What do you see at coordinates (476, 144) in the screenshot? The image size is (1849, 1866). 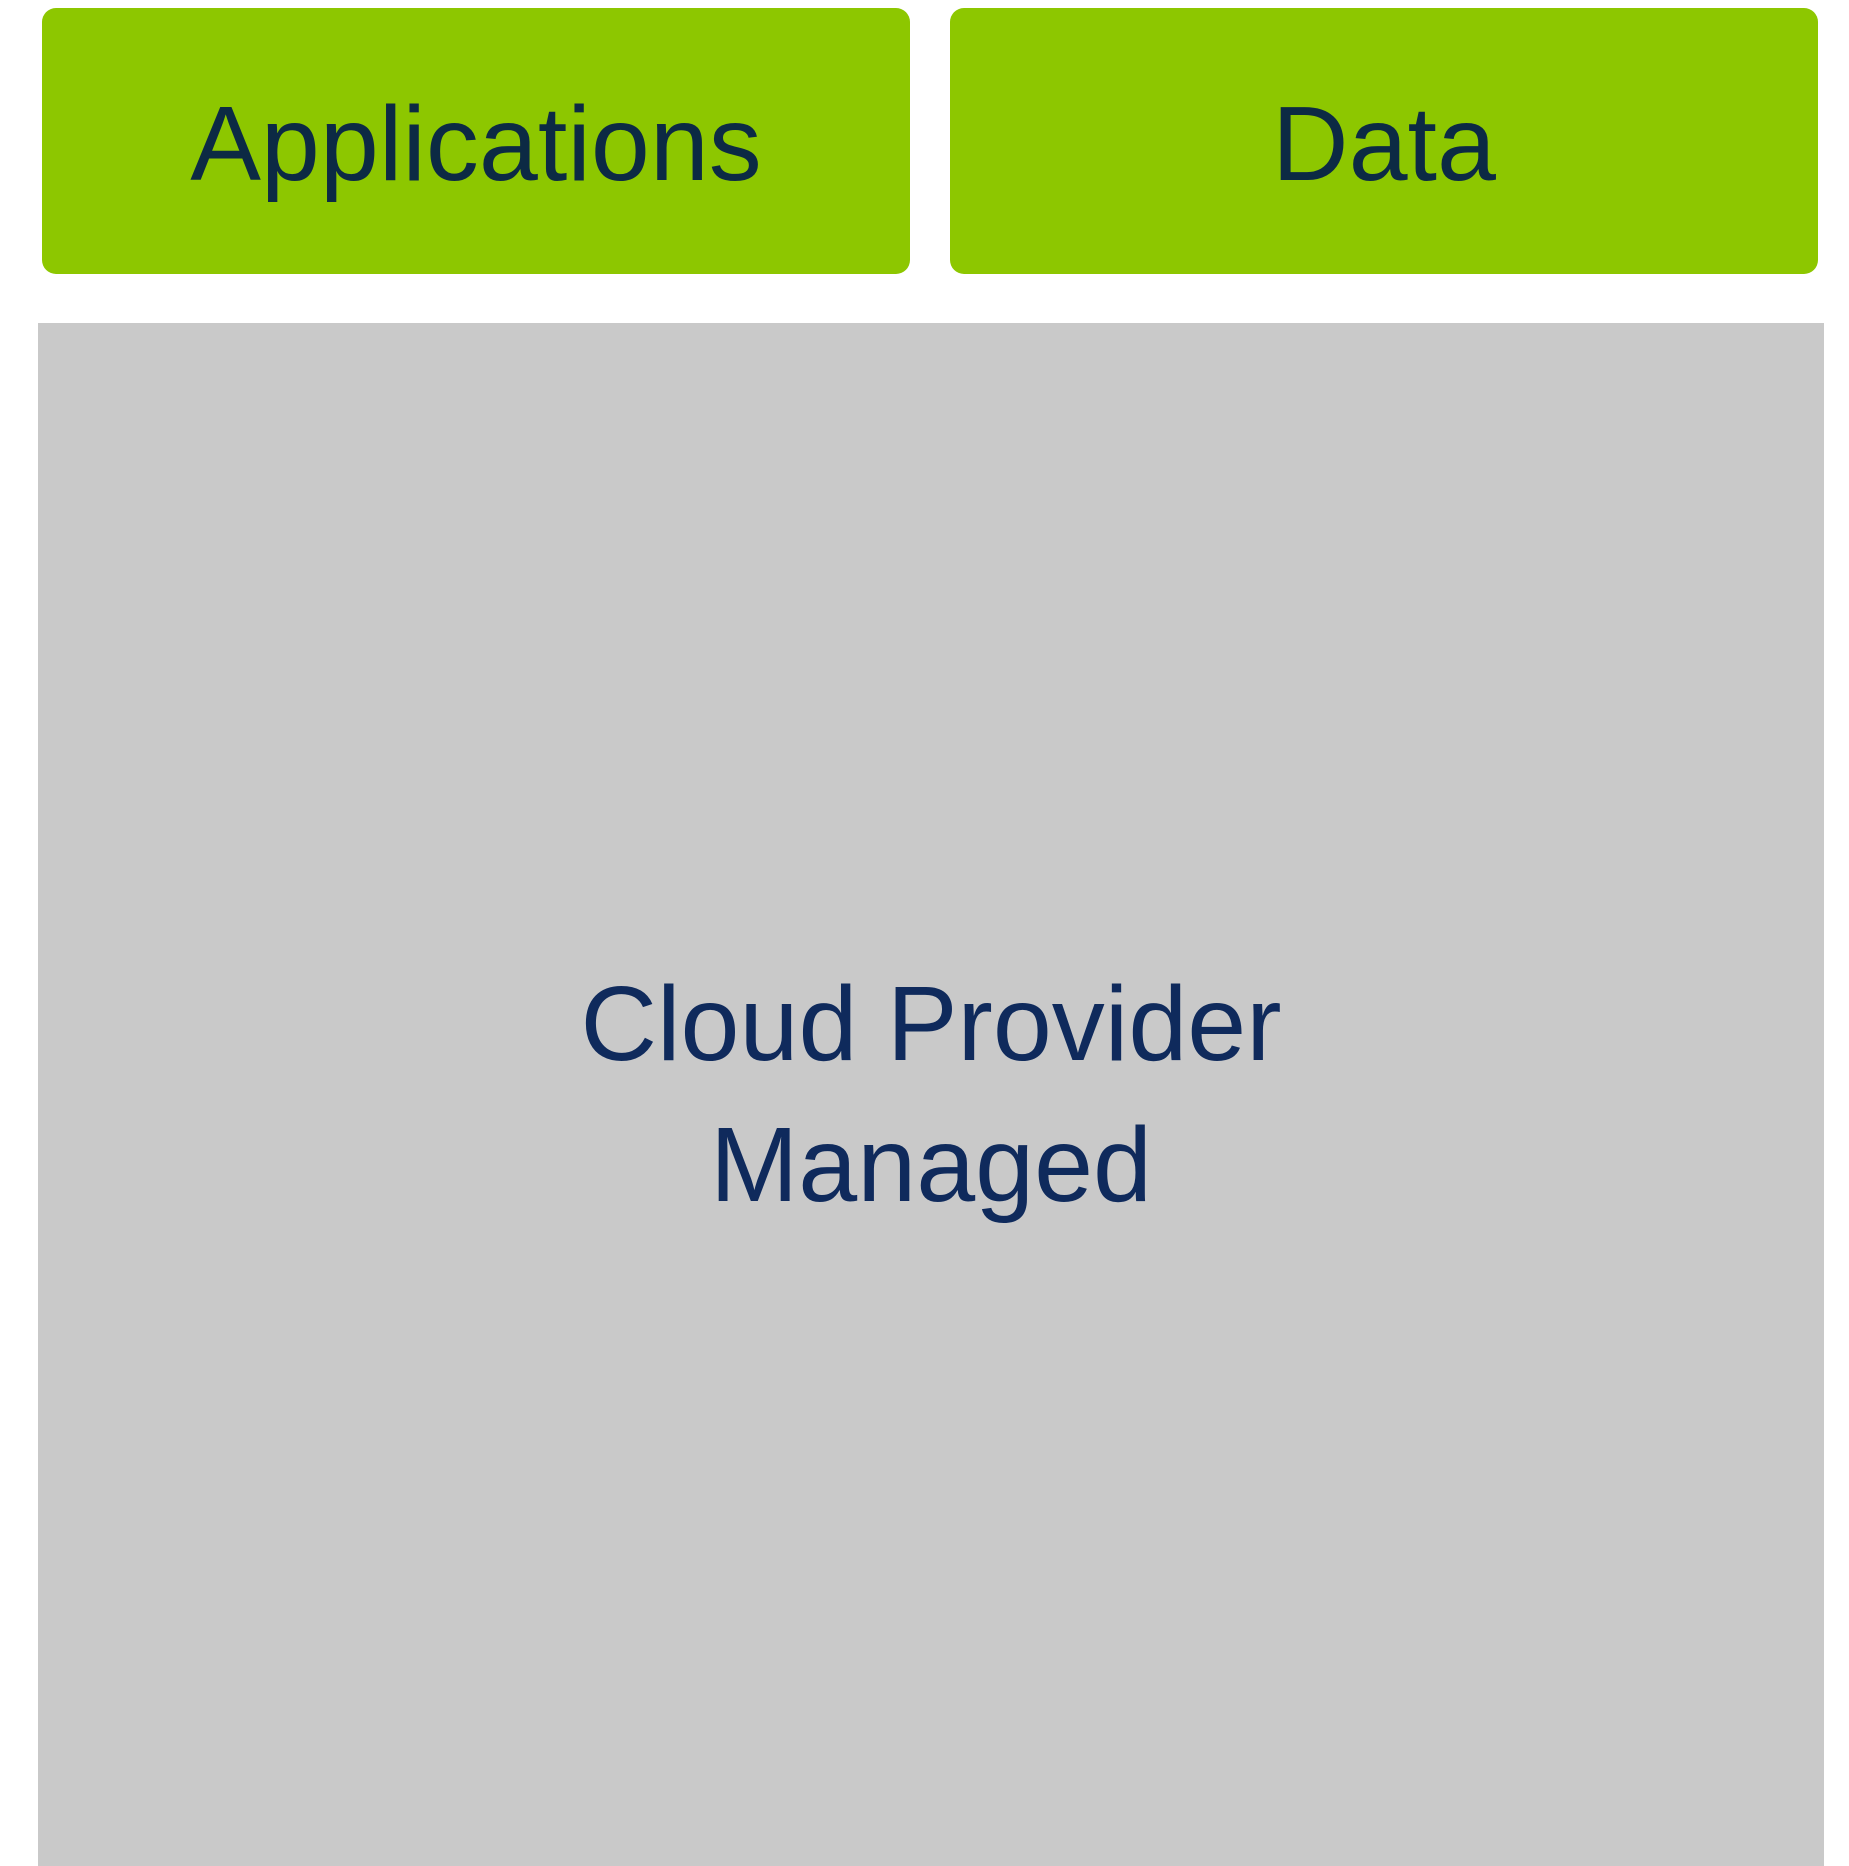 I see `applications-label: Applications` at bounding box center [476, 144].